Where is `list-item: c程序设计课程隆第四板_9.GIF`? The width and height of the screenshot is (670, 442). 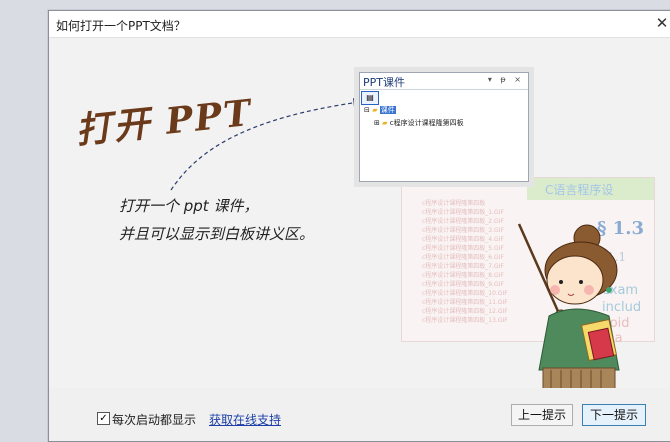
list-item: c程序设计课程隆第四板_9.GIF is located at coordinates (463, 284).